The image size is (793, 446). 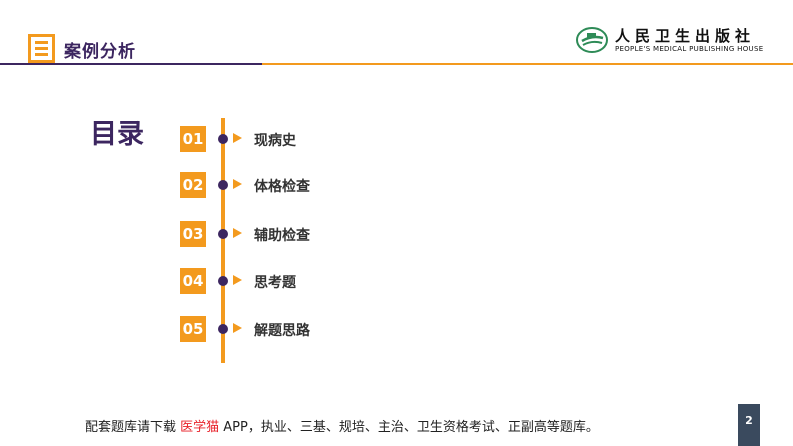 I want to click on toc-item: 01 现病史, so click(x=396, y=139).